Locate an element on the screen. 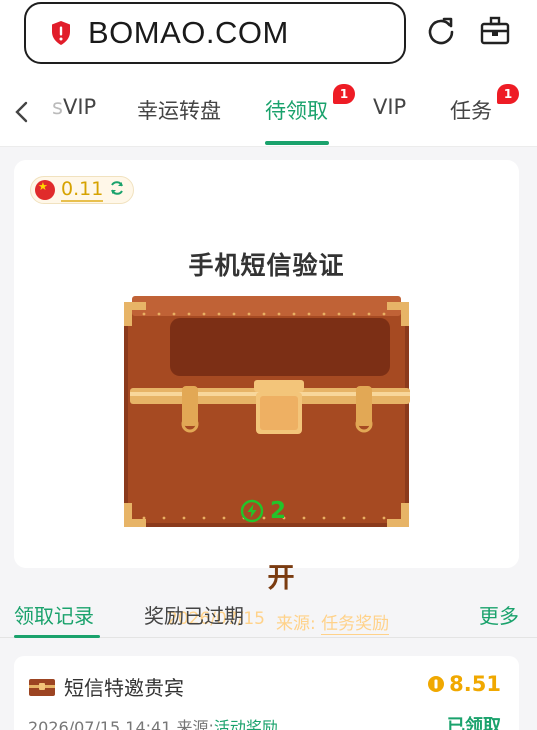 The width and height of the screenshot is (537, 730). balance-pill: ★ 0.11 is located at coordinates (82, 190).